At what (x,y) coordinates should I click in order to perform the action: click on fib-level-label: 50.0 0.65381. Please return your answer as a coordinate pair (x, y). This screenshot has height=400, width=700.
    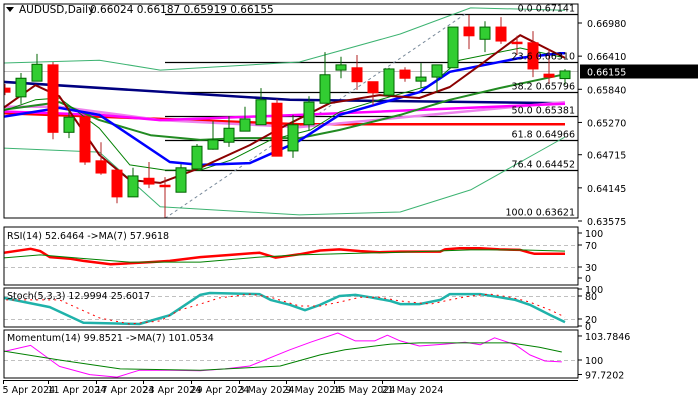
    Looking at the image, I should click on (543, 111).